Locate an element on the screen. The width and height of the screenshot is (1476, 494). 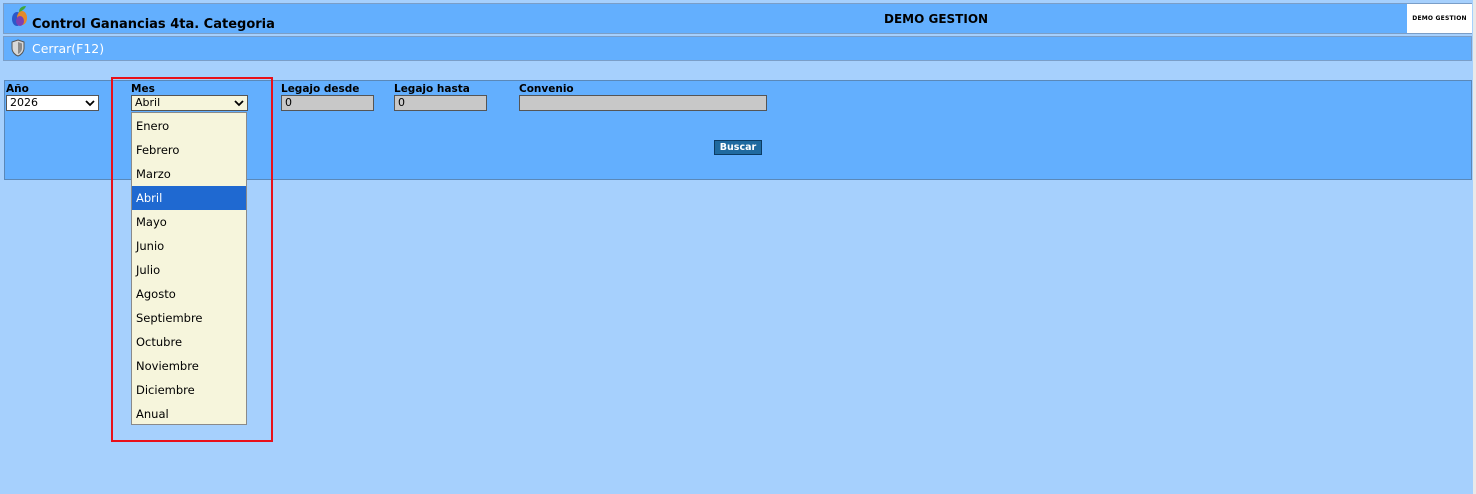
month-option: Julio is located at coordinates (189, 270).